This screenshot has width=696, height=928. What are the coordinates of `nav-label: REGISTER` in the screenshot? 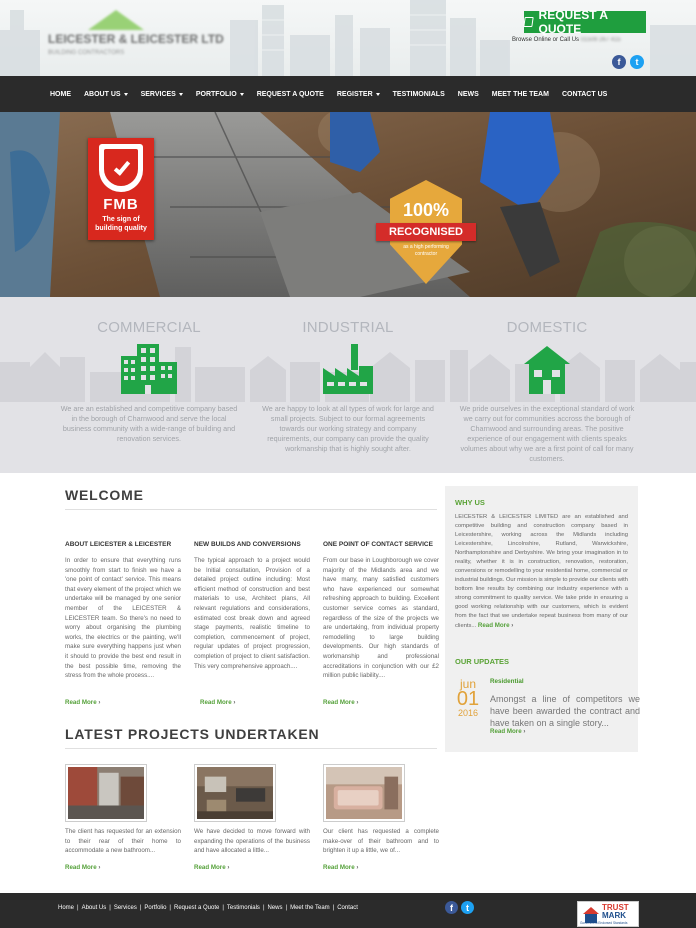 It's located at (354, 94).